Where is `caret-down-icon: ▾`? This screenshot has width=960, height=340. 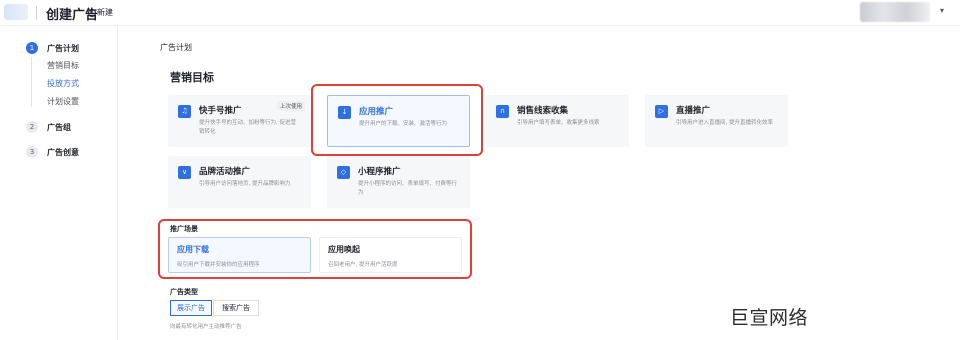 caret-down-icon: ▾ is located at coordinates (942, 10).